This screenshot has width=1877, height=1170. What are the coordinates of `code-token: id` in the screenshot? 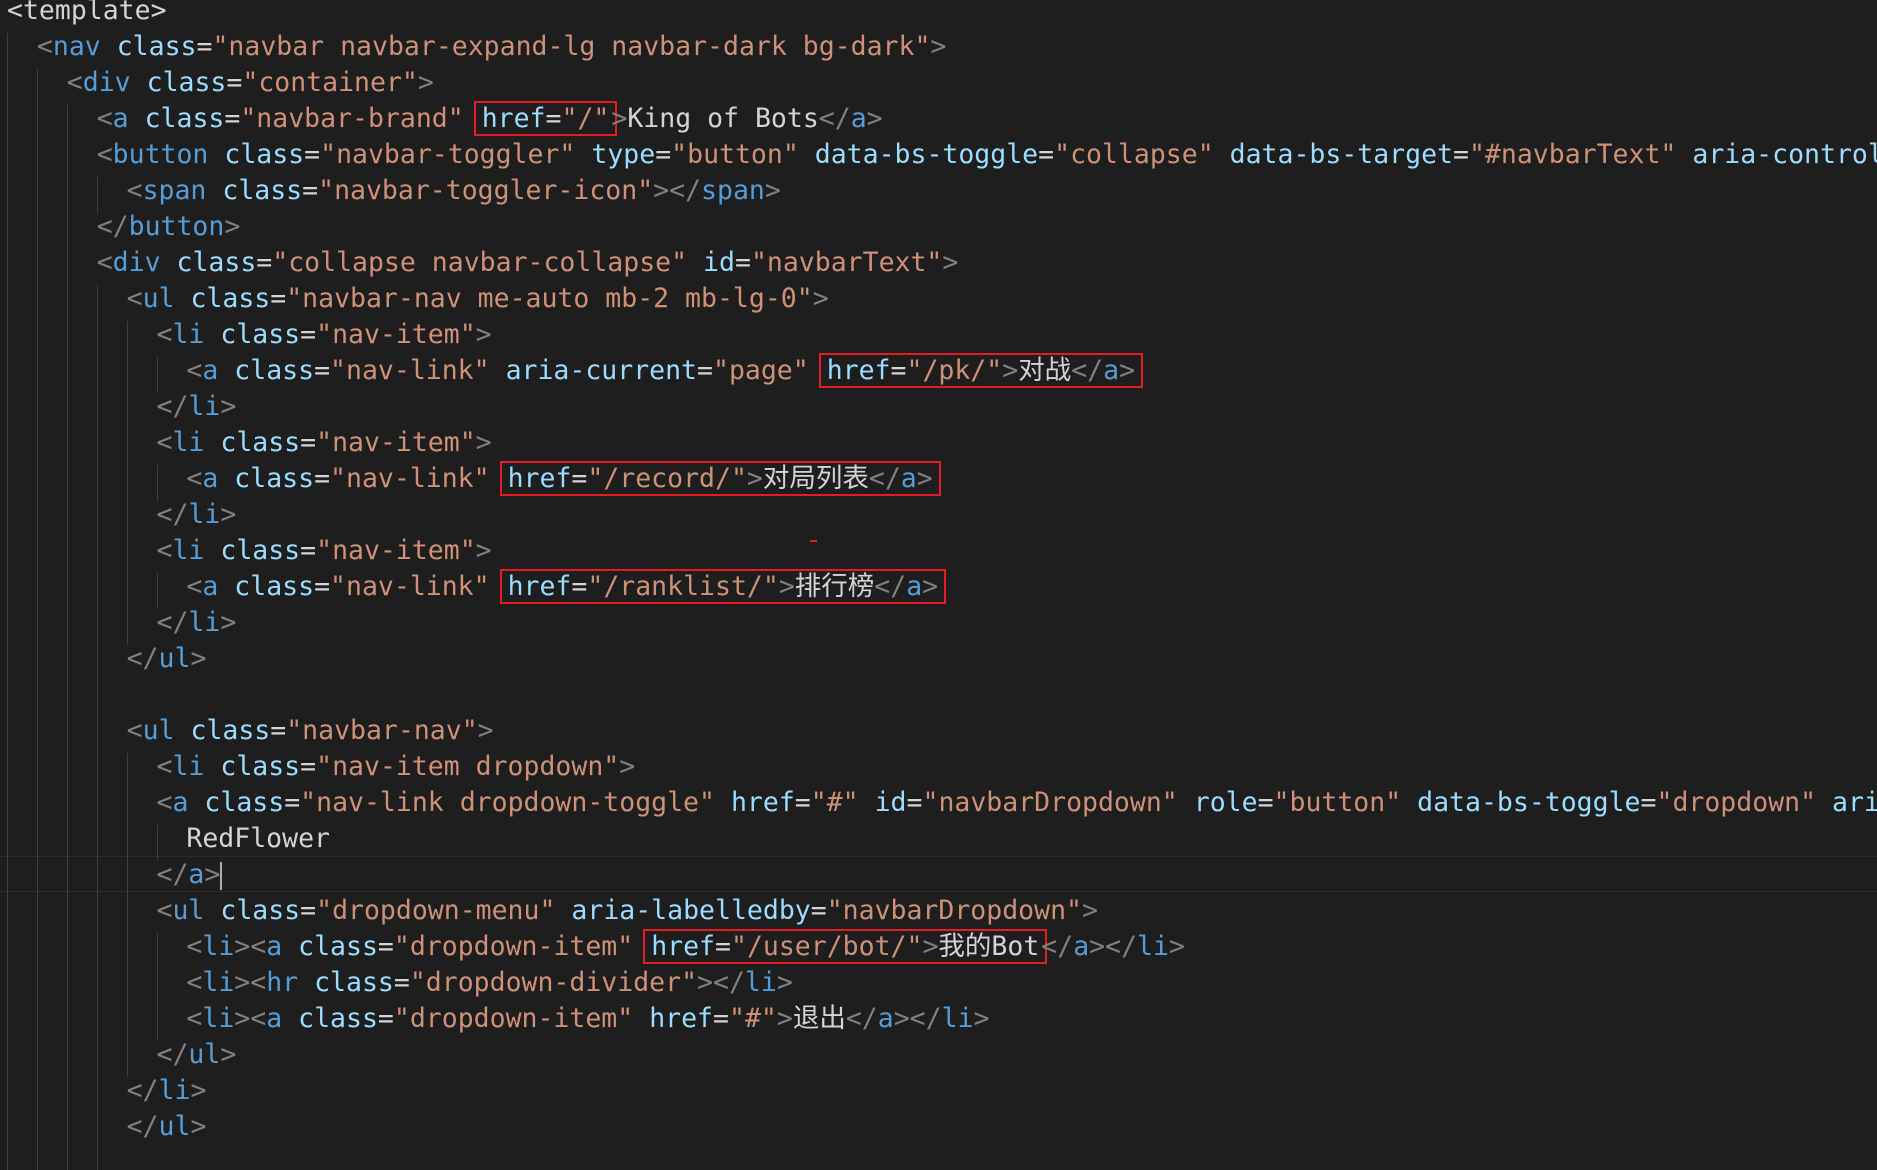 It's located at (719, 262).